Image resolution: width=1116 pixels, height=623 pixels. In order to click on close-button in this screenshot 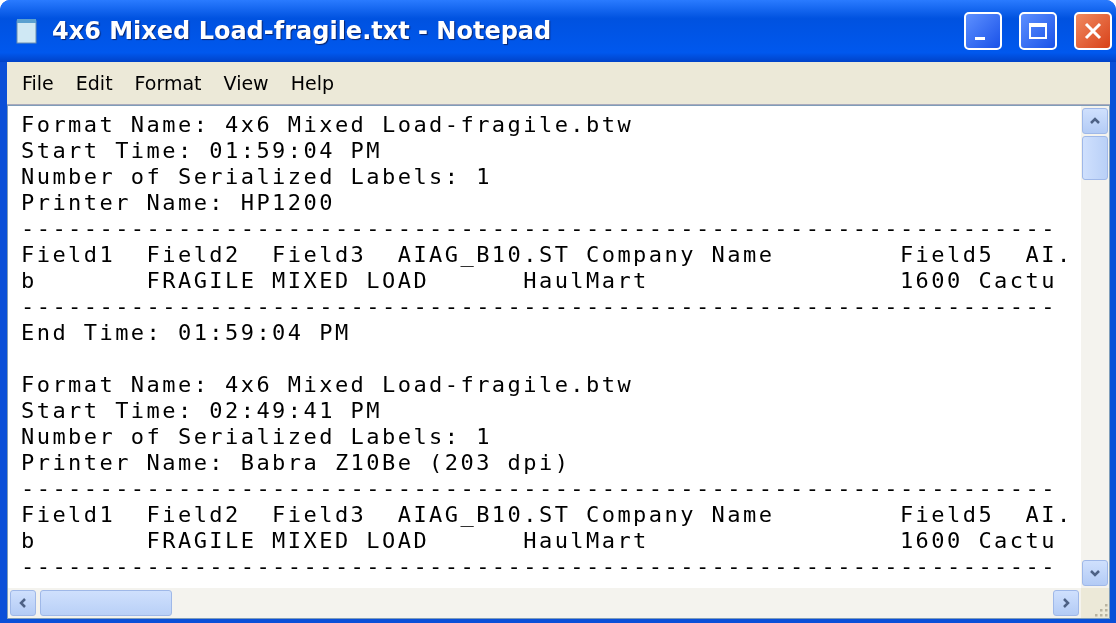, I will do `click(1093, 31)`.